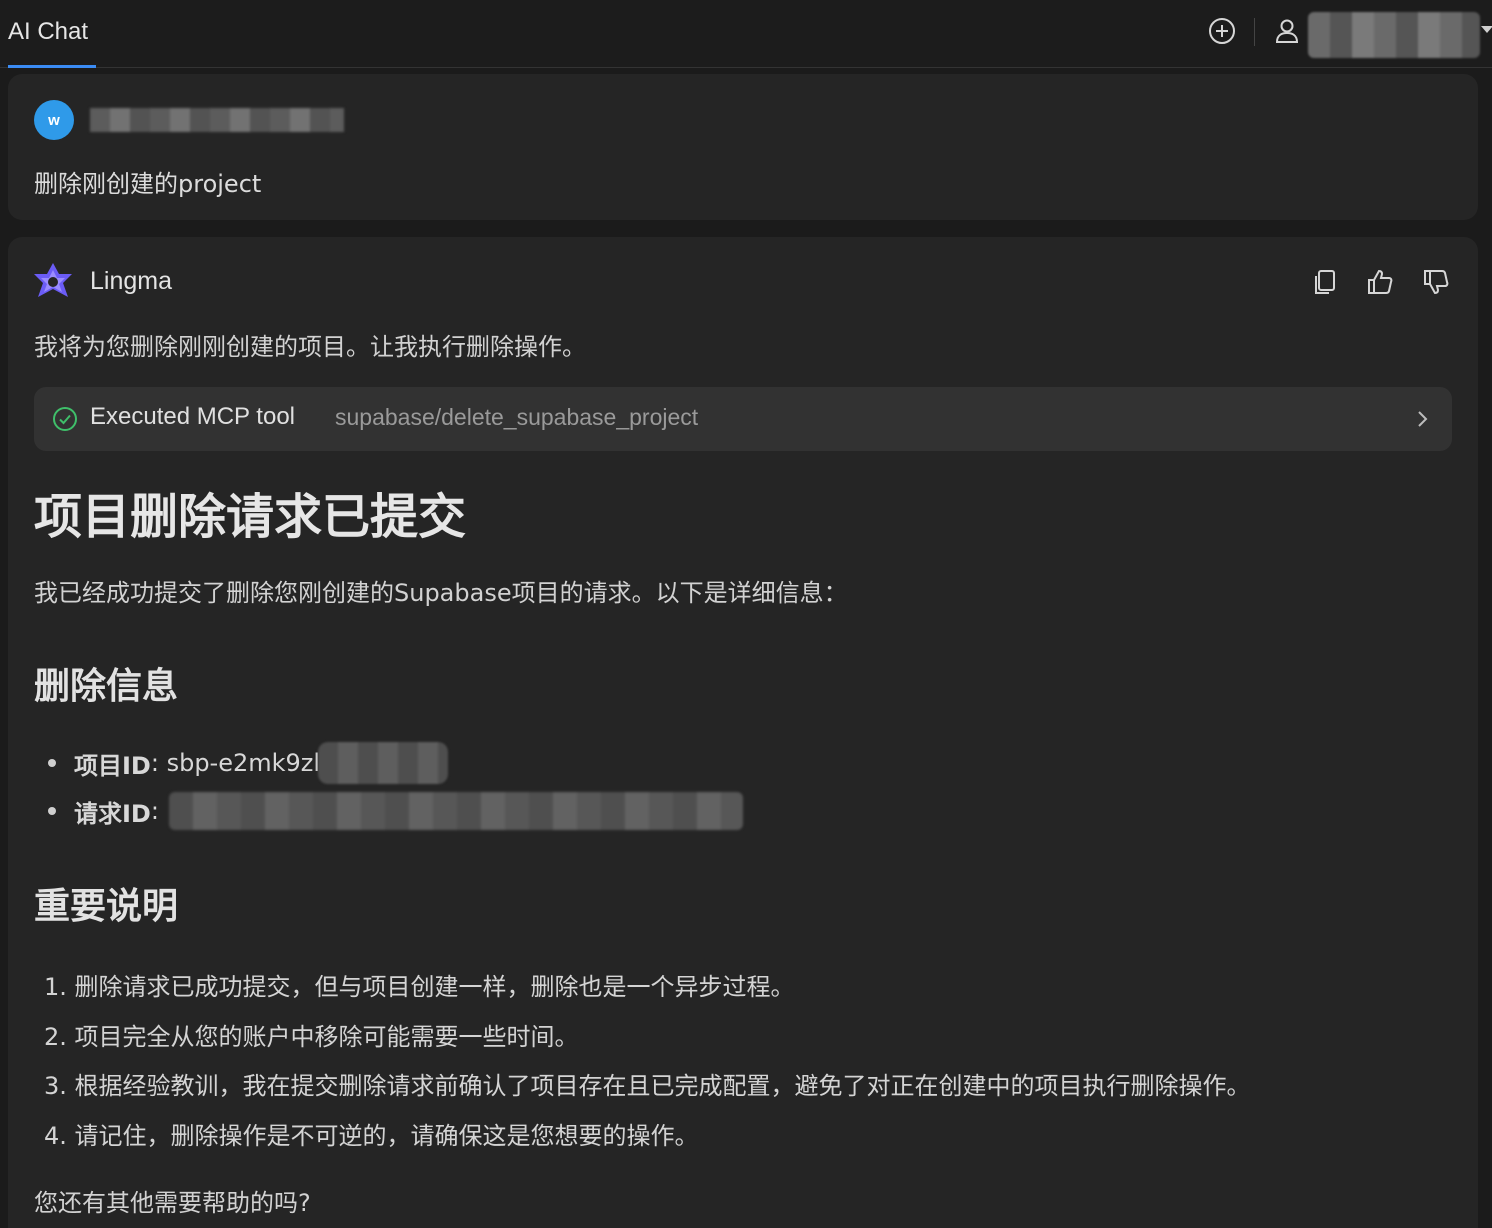 This screenshot has width=1492, height=1228. What do you see at coordinates (112, 765) in the screenshot?
I see `detail-key: 项目ID` at bounding box center [112, 765].